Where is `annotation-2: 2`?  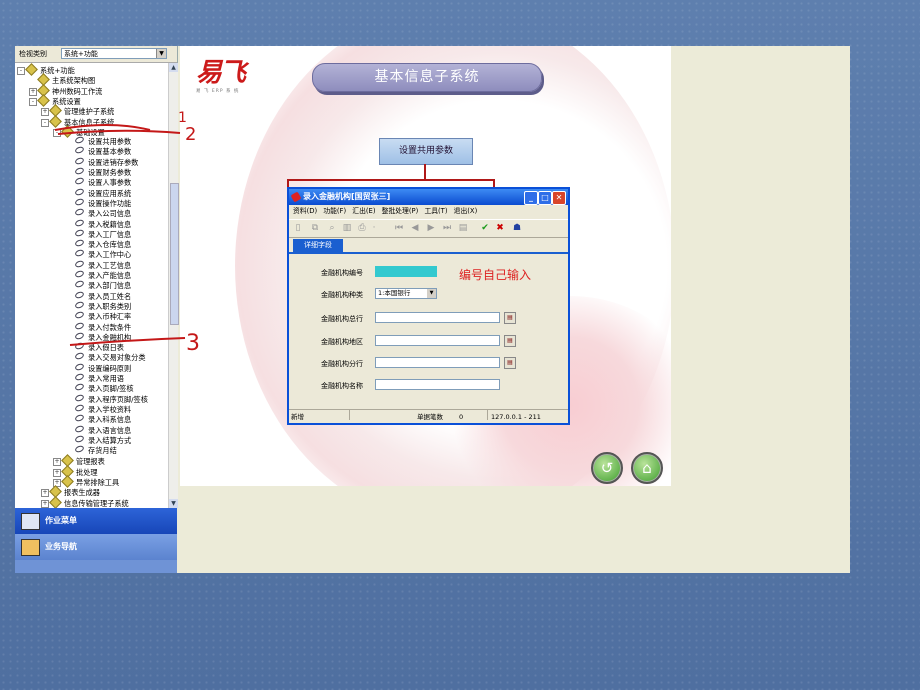
annotation-2: 2 is located at coordinates (190, 134).